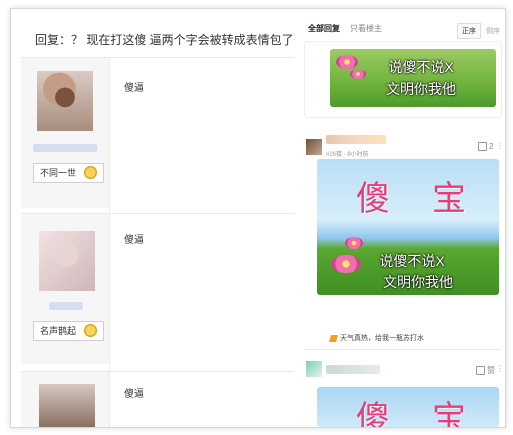  What do you see at coordinates (485, 370) in the screenshot?
I see `like-button: 赞` at bounding box center [485, 370].